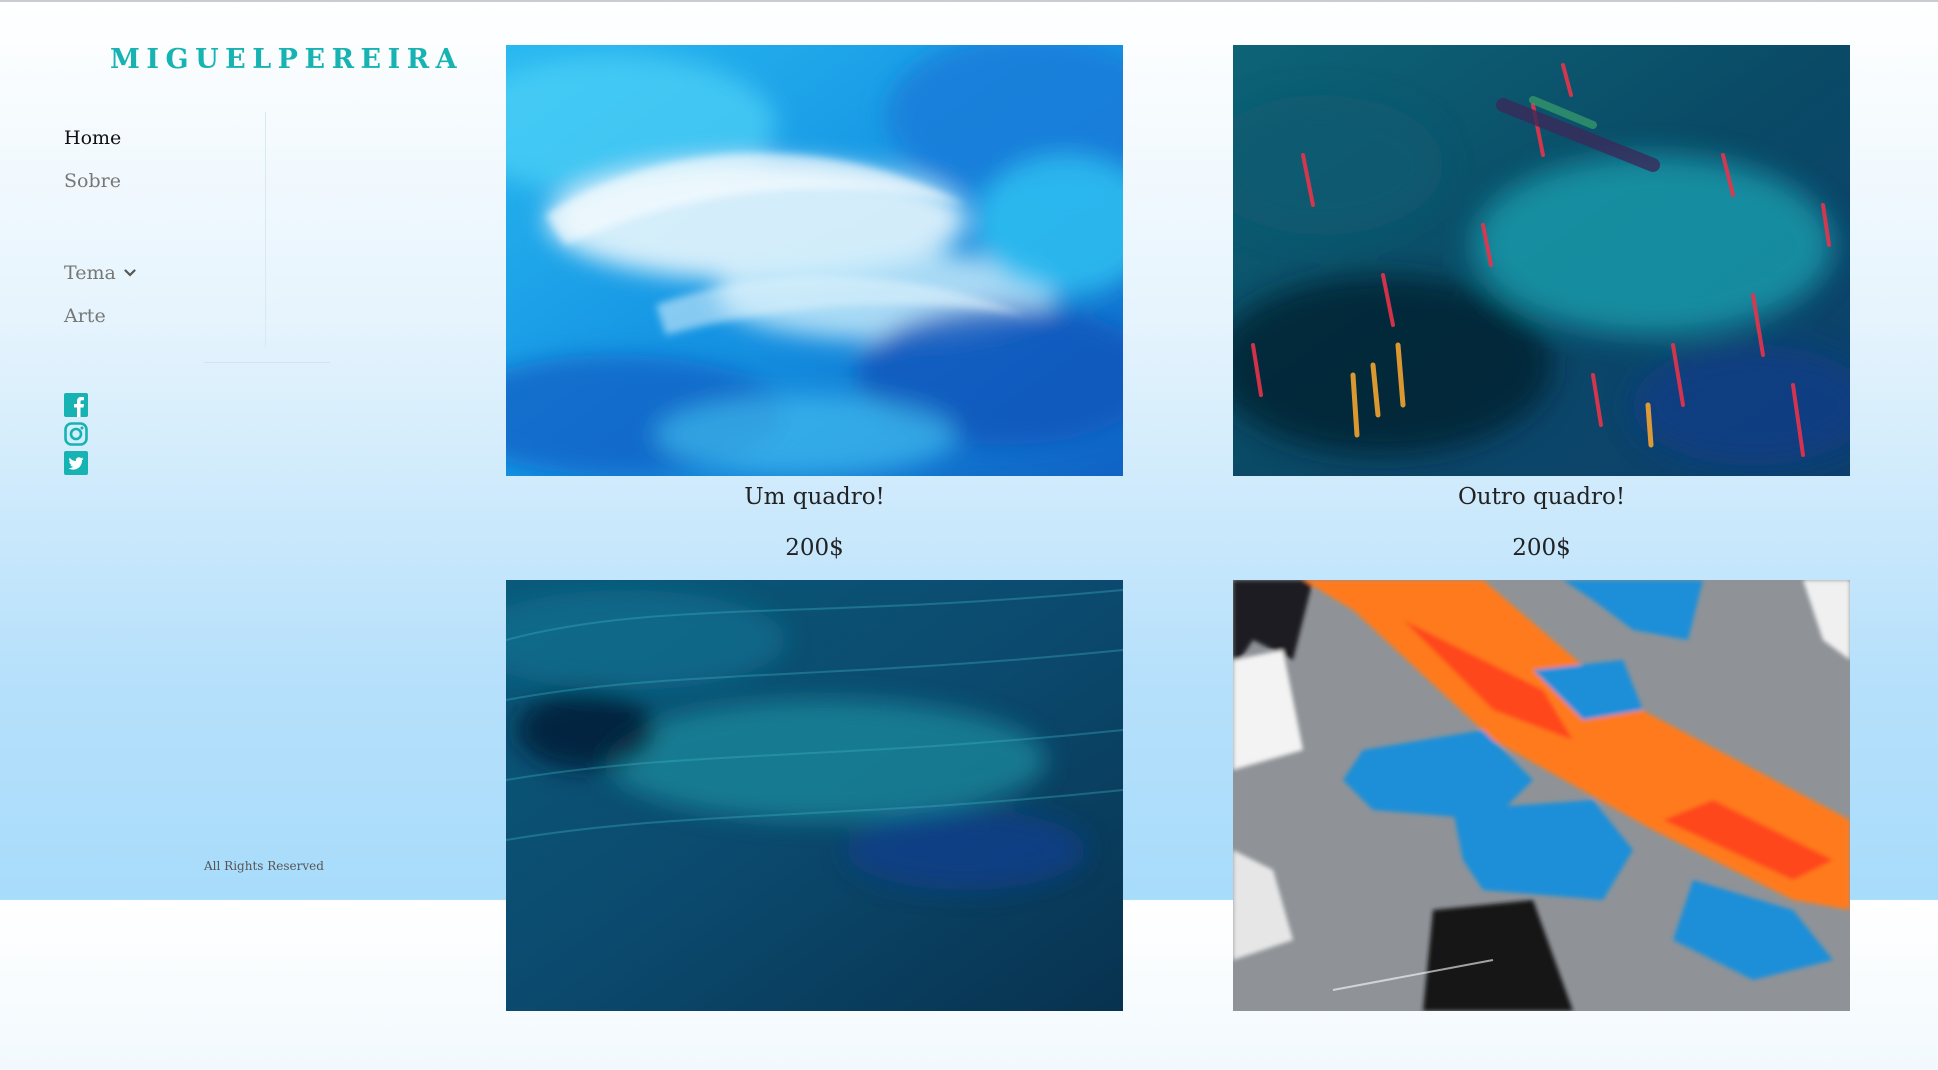 This screenshot has height=1070, width=1938. What do you see at coordinates (130, 271) in the screenshot?
I see `chevron-down-icon` at bounding box center [130, 271].